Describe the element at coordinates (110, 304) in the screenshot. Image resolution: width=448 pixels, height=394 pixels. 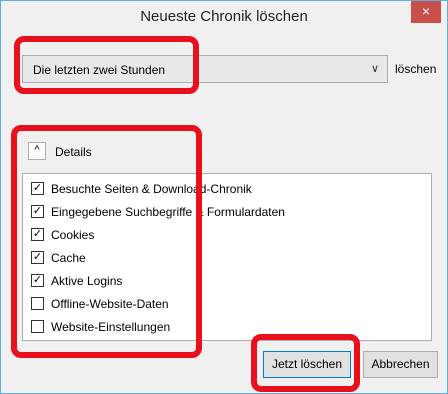
I see `item-label: Offline-Website-Daten` at that location.